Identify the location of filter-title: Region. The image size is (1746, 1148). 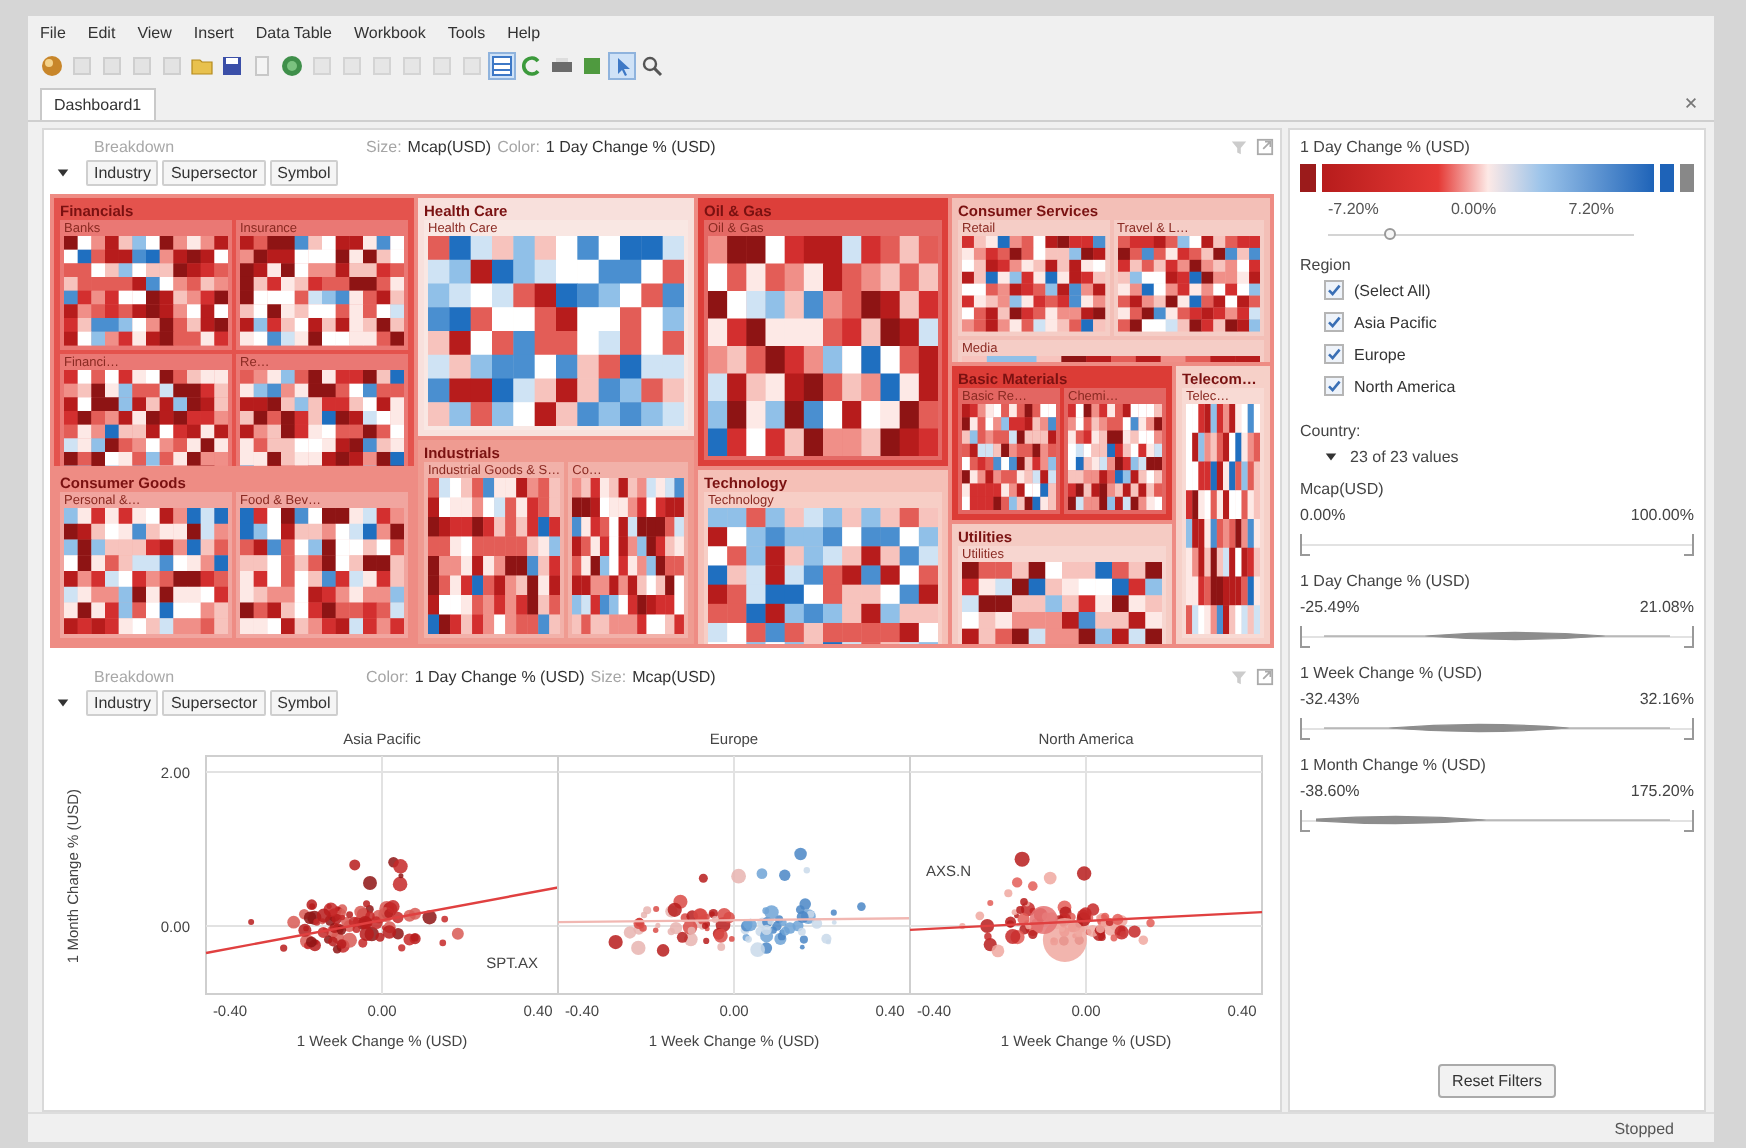
(1325, 265).